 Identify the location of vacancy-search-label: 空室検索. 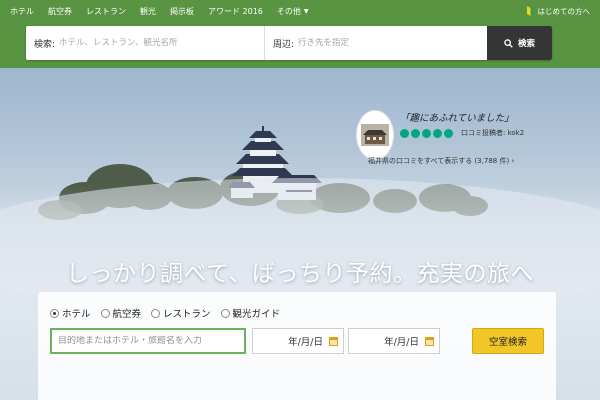
(507, 342).